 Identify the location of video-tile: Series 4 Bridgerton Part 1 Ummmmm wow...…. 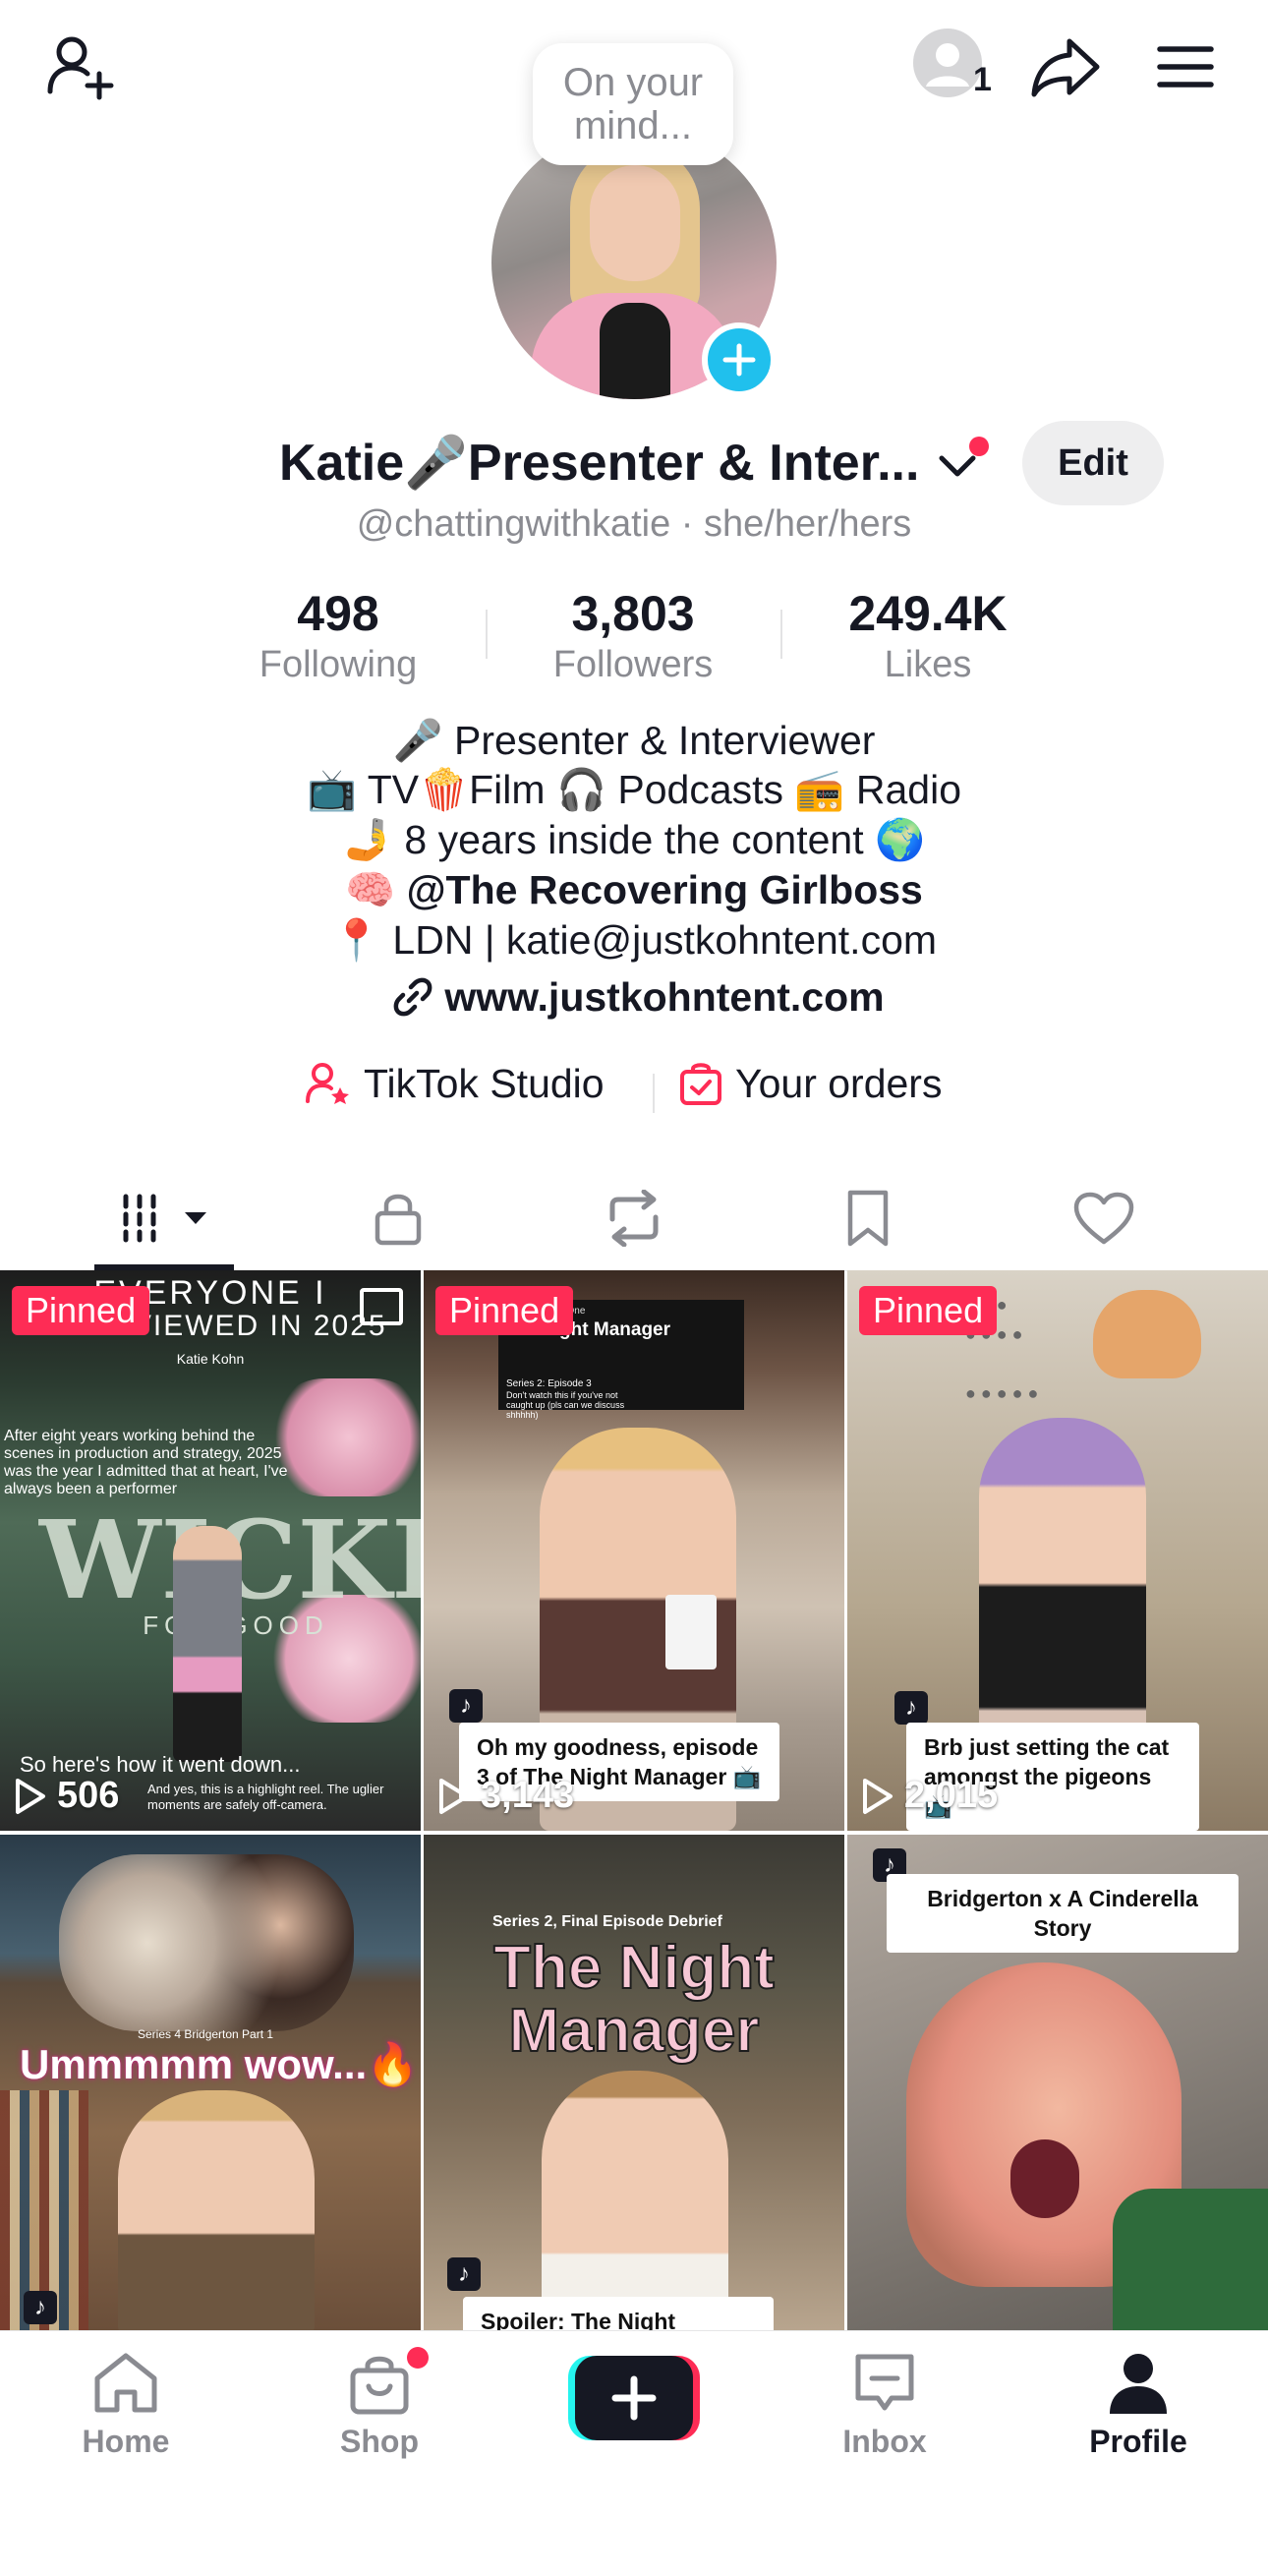
(210, 2082).